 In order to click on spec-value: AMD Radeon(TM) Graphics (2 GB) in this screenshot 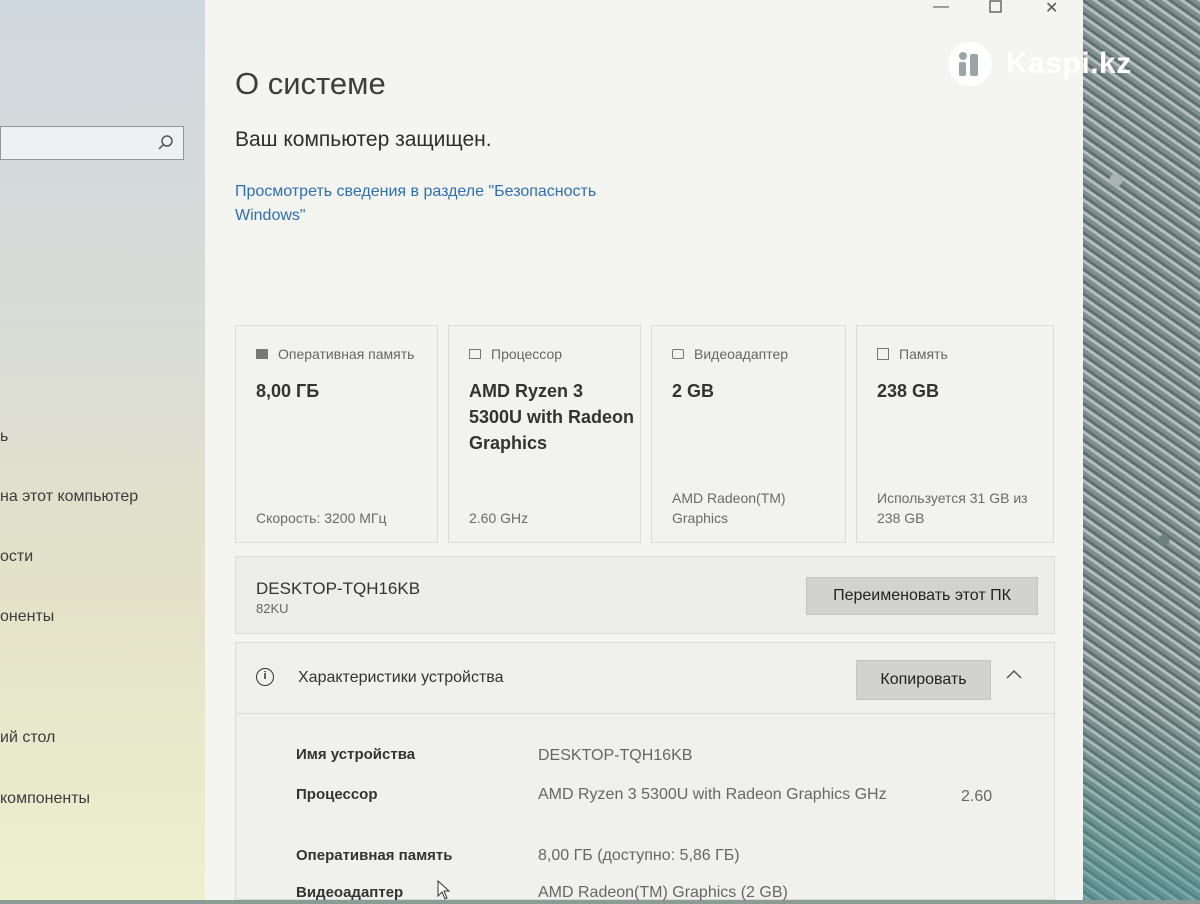, I will do `click(663, 892)`.